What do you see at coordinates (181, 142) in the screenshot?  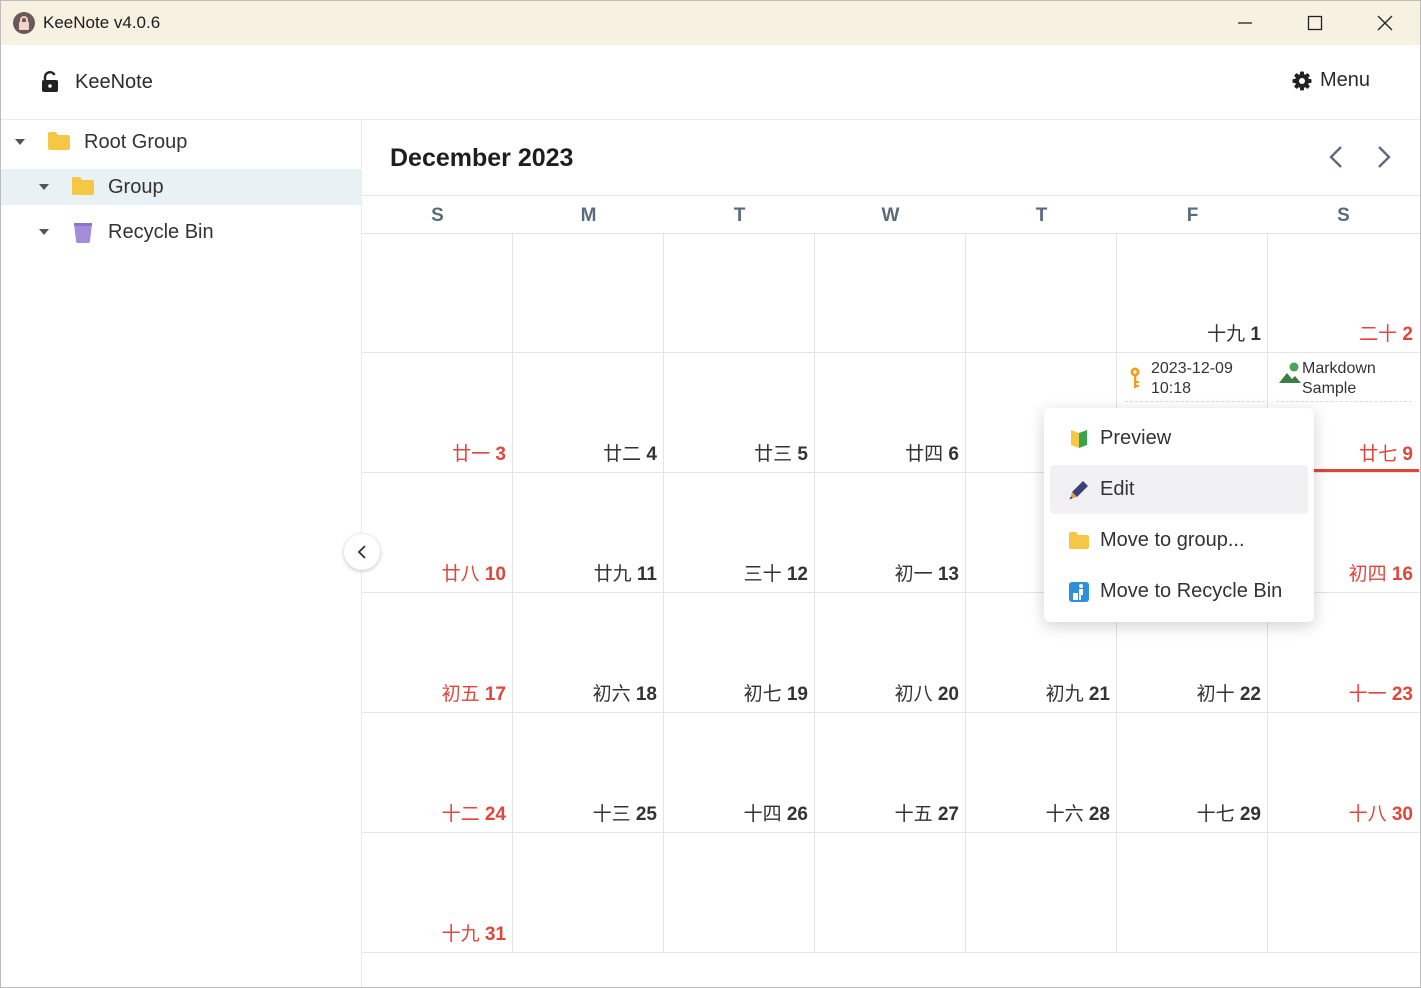 I see `tree-item-root-group: Root Group` at bounding box center [181, 142].